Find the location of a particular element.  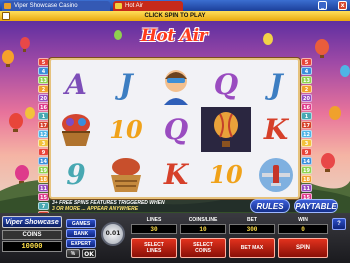

casino-brand: Viper Showcase is located at coordinates (32, 222).